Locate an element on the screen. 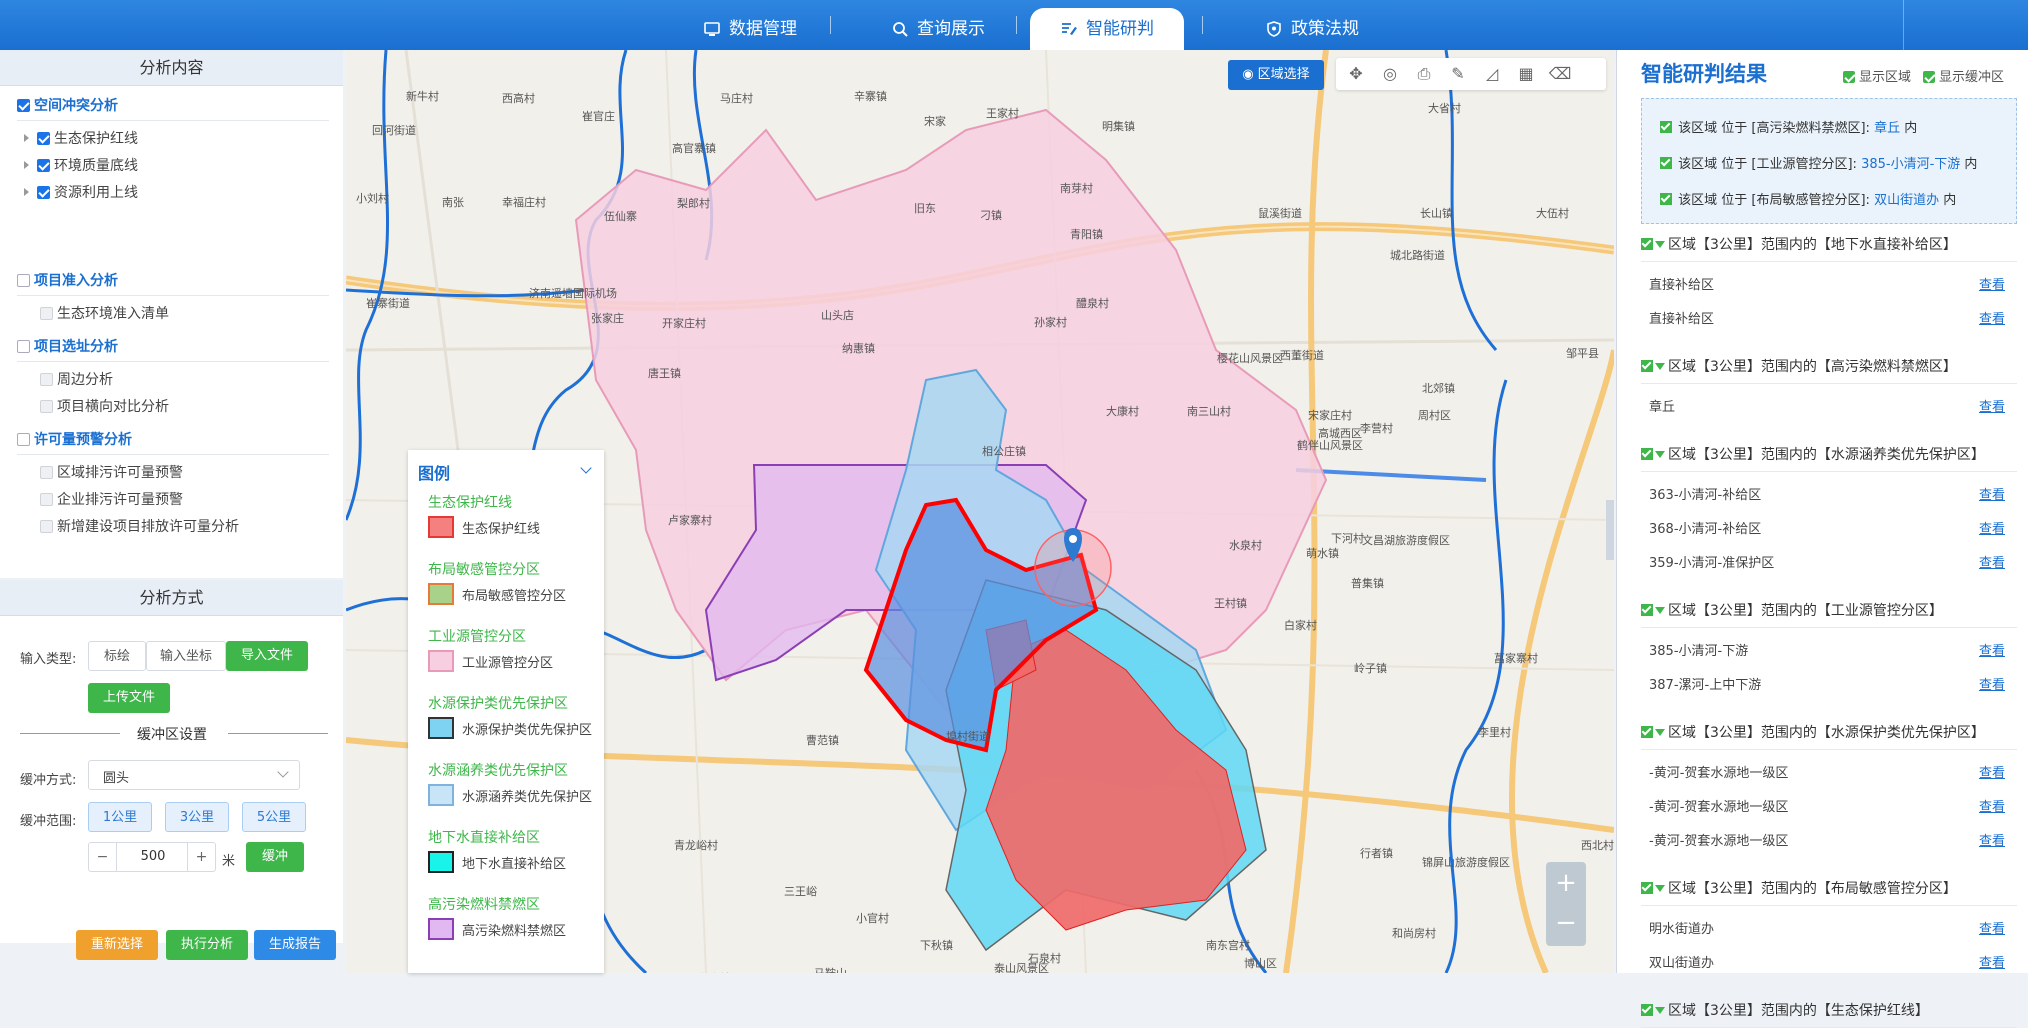  input-type-plot-button: 标绘 is located at coordinates (117, 656).